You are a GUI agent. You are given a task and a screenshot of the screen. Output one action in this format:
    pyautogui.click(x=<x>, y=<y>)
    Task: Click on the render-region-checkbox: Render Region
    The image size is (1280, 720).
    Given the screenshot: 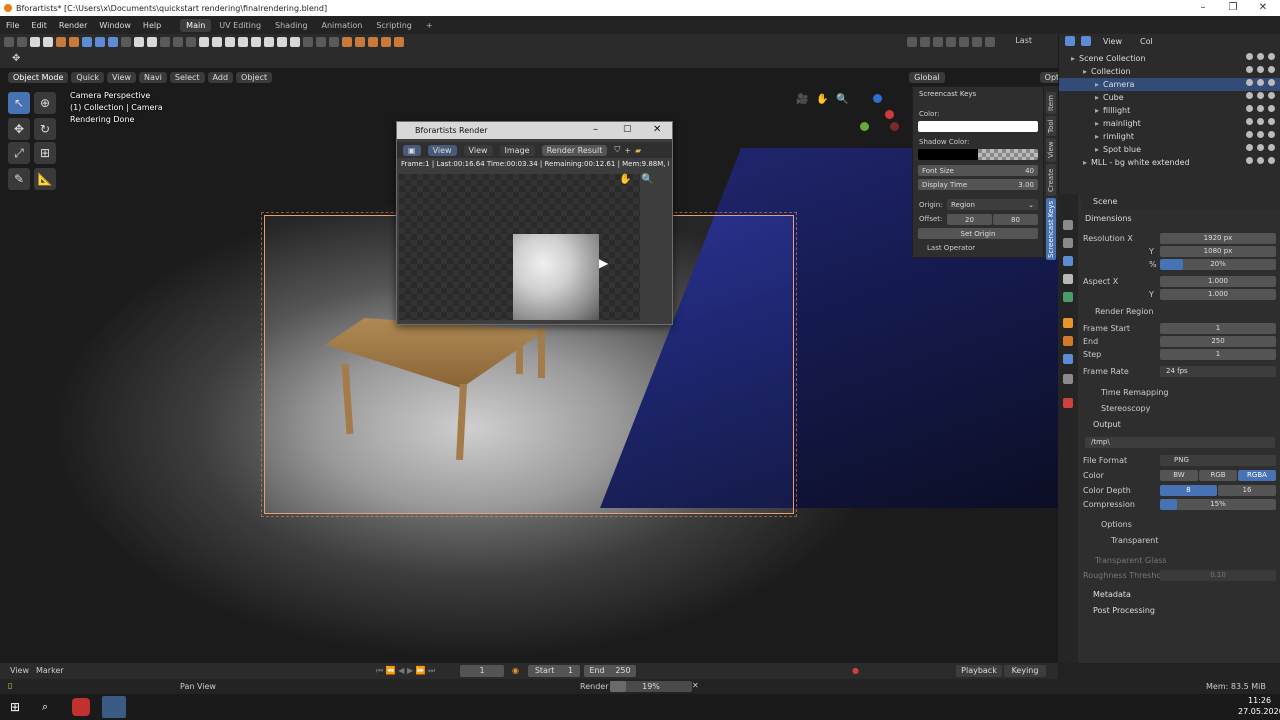 What is the action you would take?
    pyautogui.click(x=1124, y=311)
    